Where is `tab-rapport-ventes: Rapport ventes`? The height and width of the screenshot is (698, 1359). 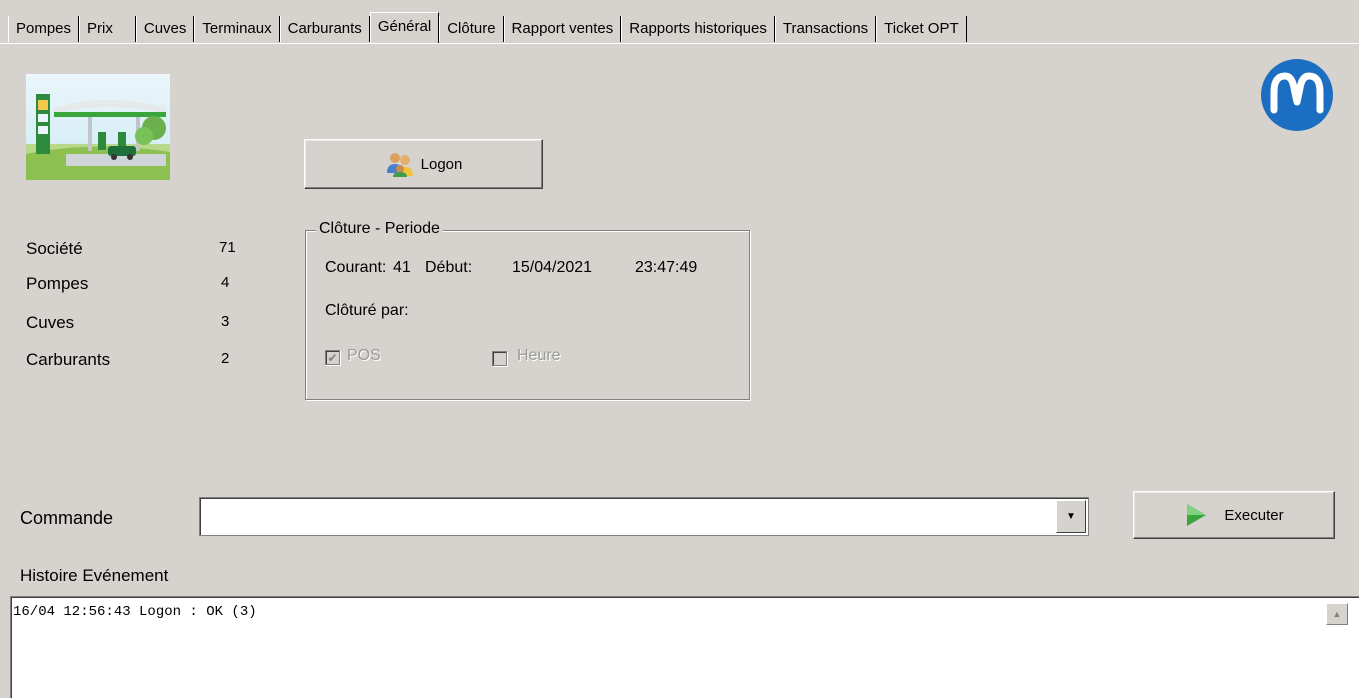
tab-rapport-ventes: Rapport ventes is located at coordinates (562, 29).